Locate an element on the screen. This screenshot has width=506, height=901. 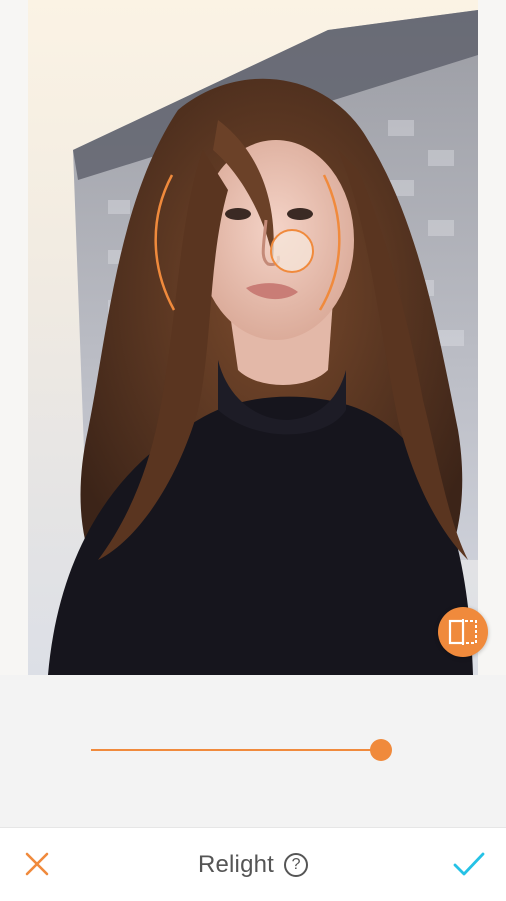
help-circle-icon: ? is located at coordinates (296, 864).